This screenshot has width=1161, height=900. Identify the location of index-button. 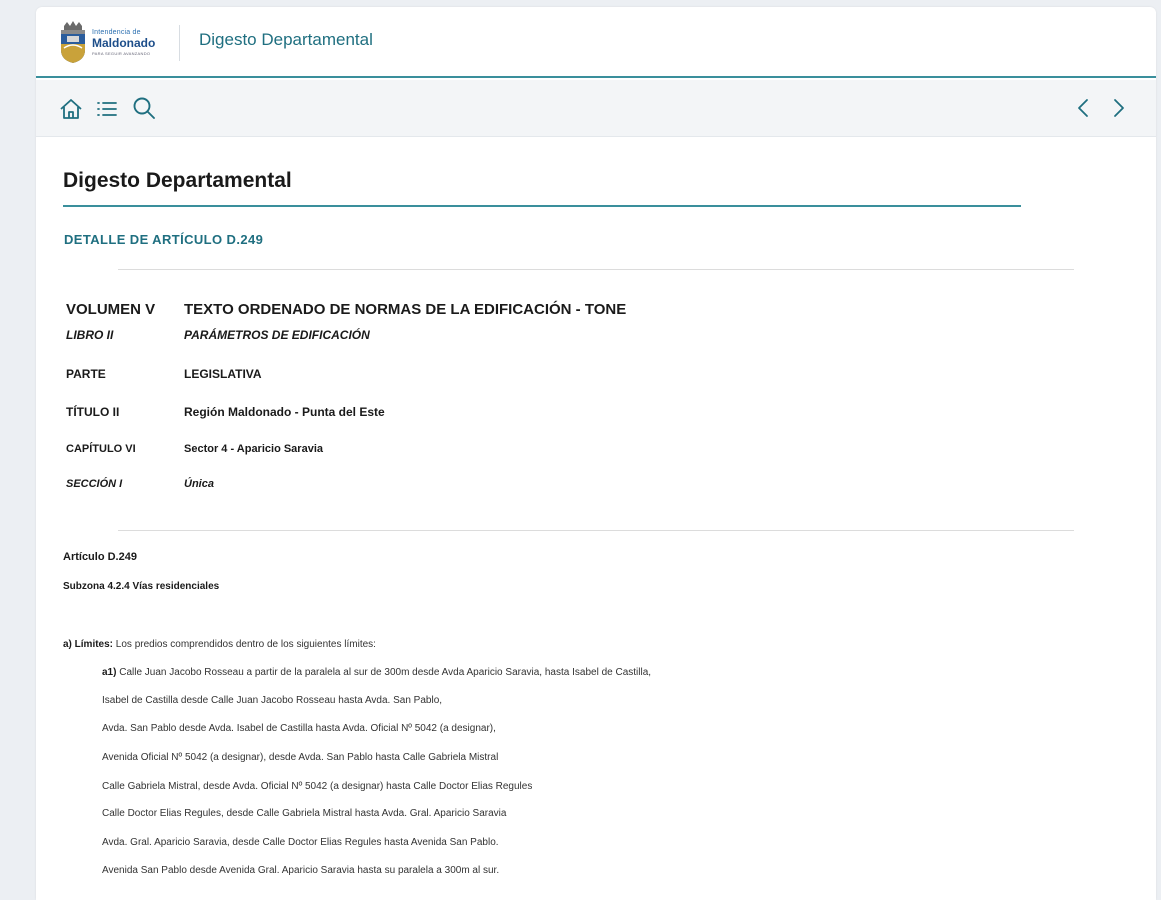
(107, 109).